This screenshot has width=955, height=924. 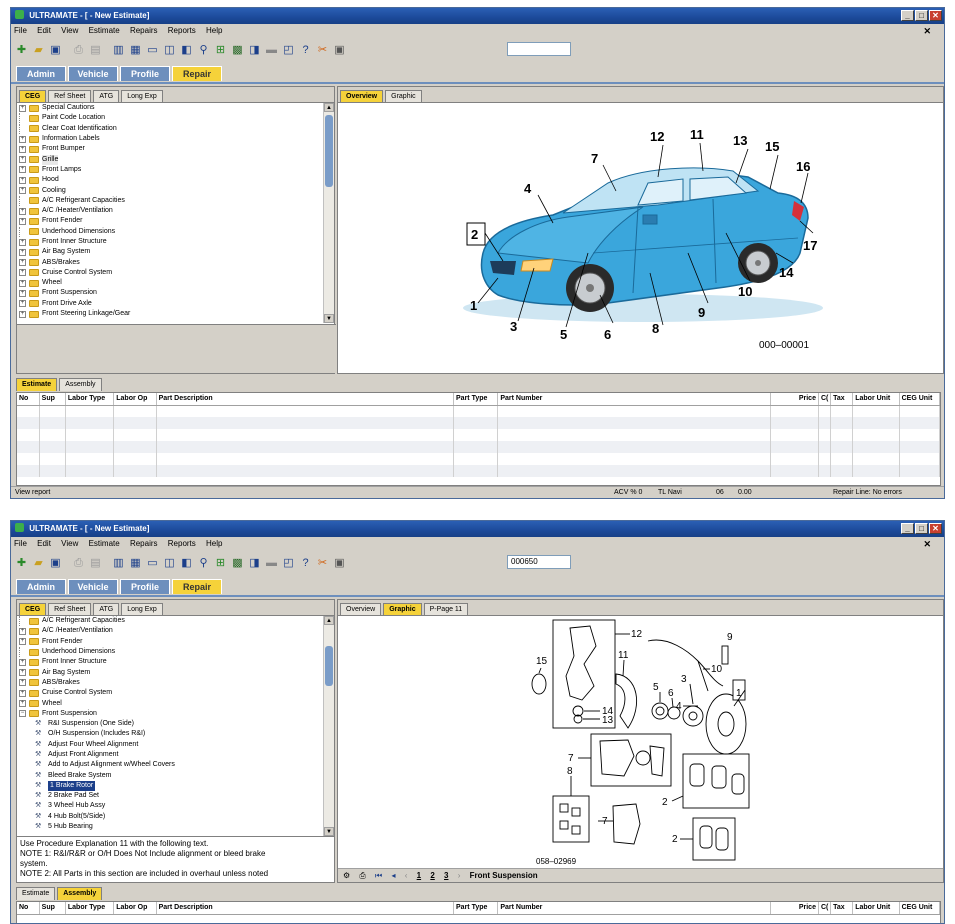 I want to click on prev-section-icon: ◂, so click(x=393, y=876).